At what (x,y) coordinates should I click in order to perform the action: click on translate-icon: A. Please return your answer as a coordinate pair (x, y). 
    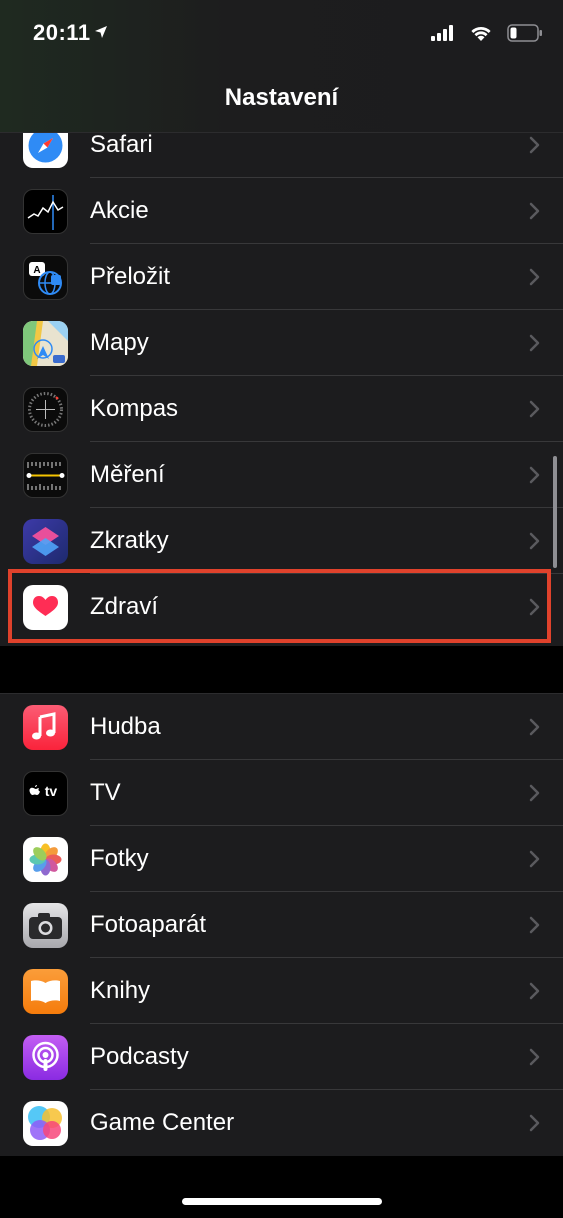
    Looking at the image, I should click on (45, 277).